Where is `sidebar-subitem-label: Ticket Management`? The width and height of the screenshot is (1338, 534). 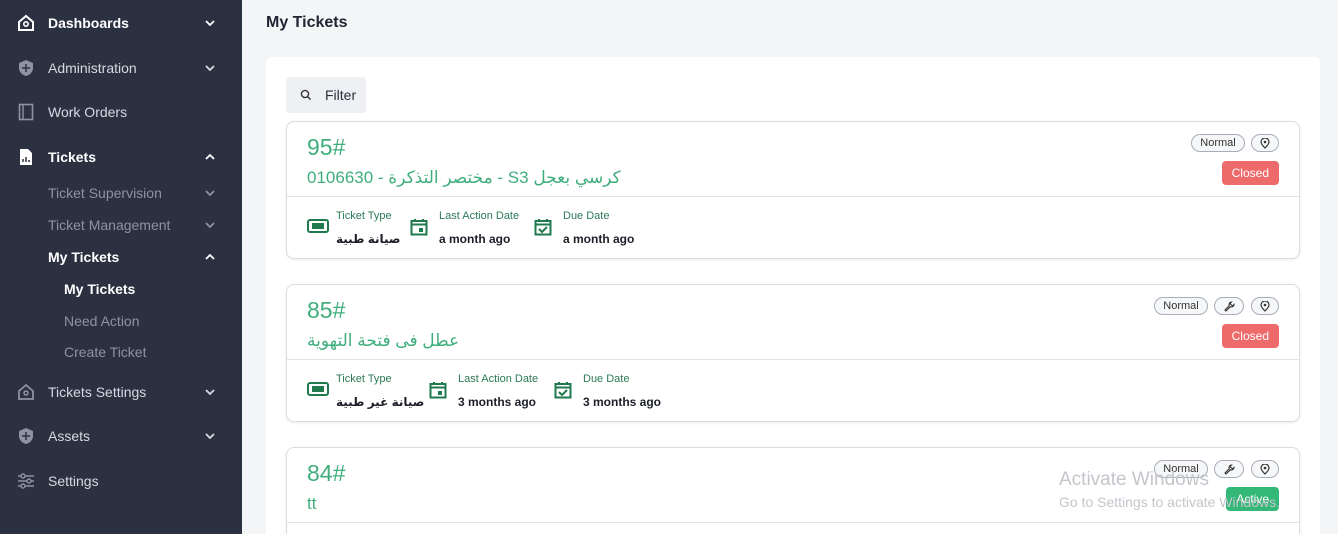 sidebar-subitem-label: Ticket Management is located at coordinates (109, 225).